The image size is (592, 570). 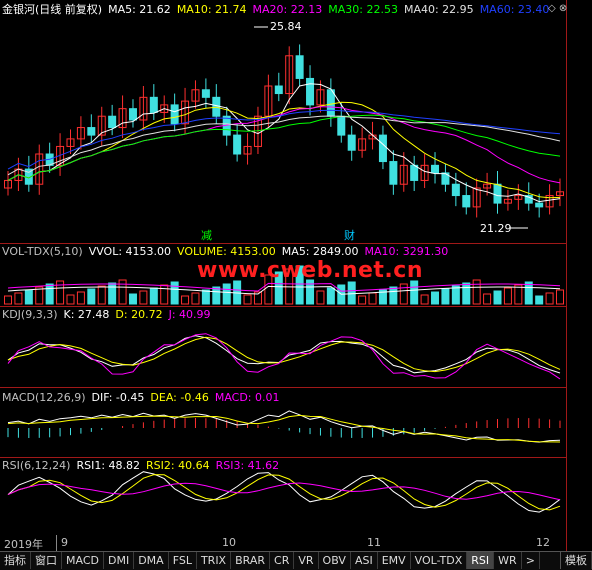 What do you see at coordinates (306, 560) in the screenshot?
I see `tab-vr: VR` at bounding box center [306, 560].